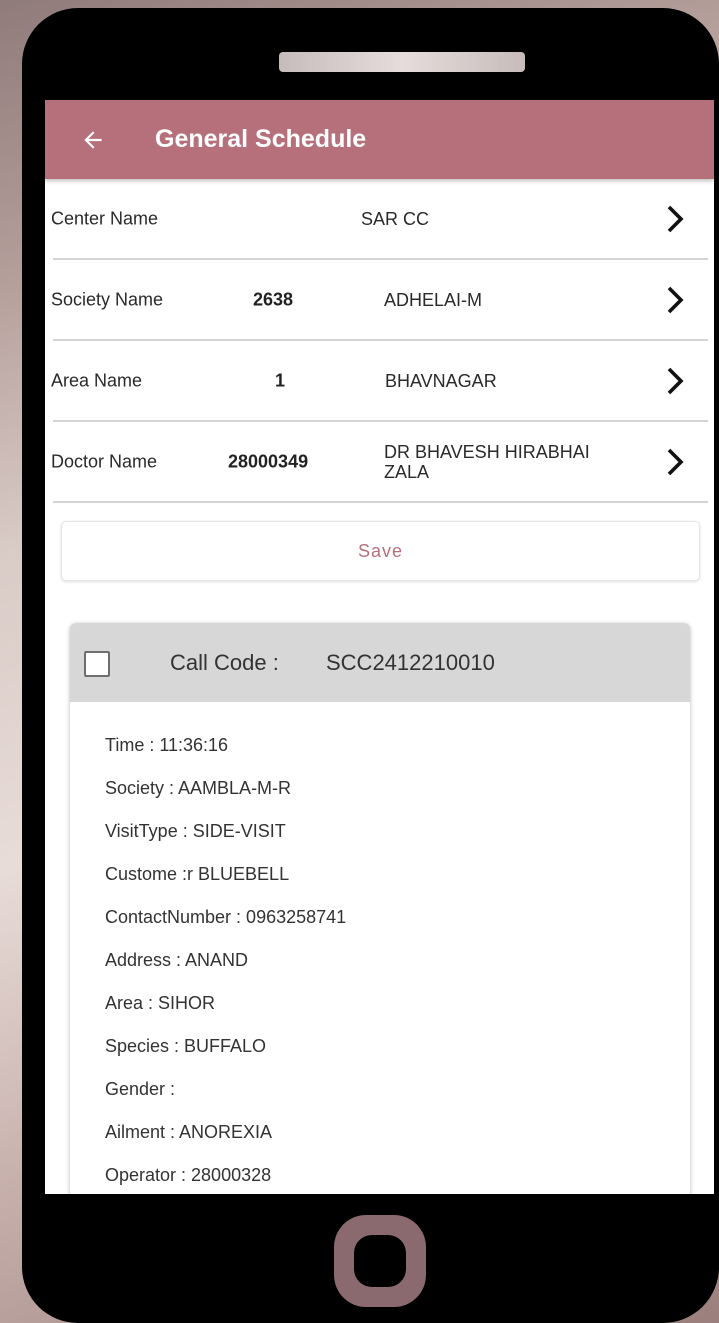  What do you see at coordinates (189, 1132) in the screenshot?
I see `detail-ailment: Ailment : ANOREXIA` at bounding box center [189, 1132].